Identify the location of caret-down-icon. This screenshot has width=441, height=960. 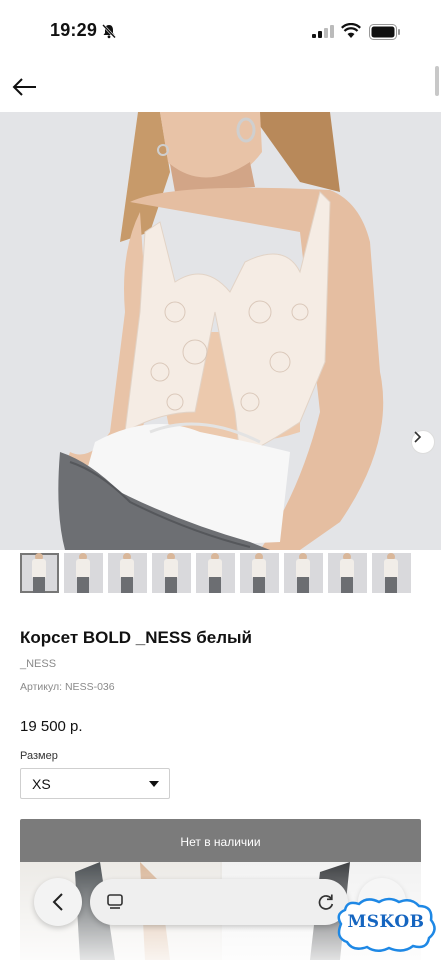
(154, 784).